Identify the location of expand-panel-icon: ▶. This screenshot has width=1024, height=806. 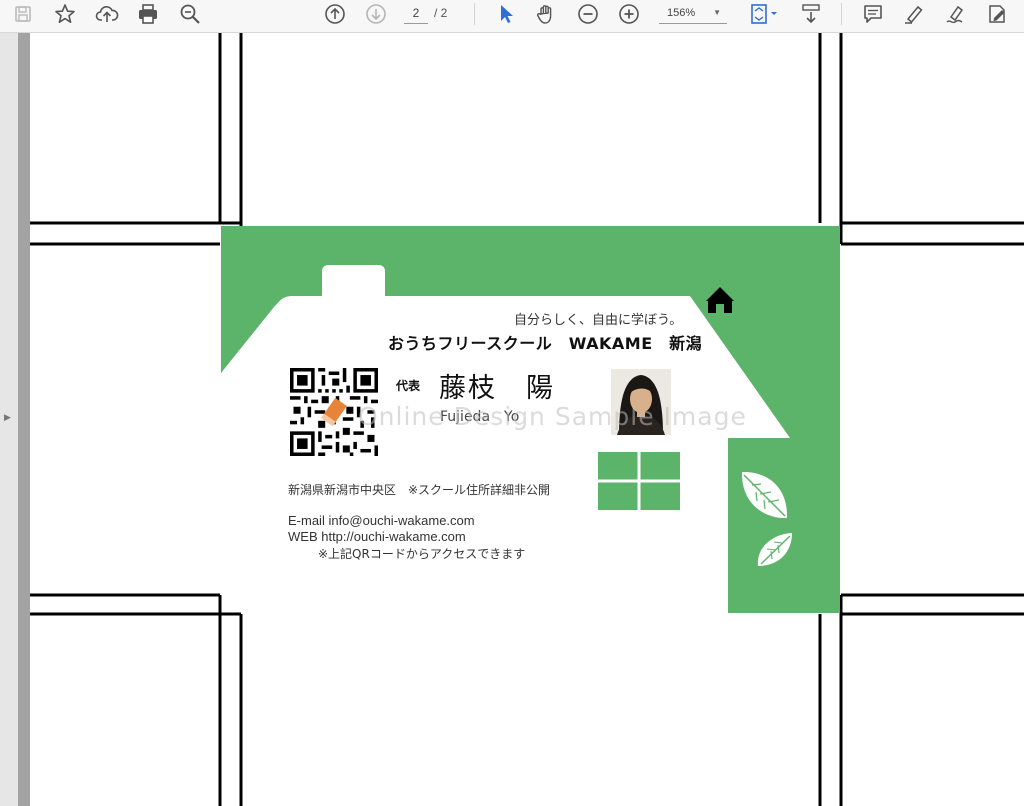
(7, 418).